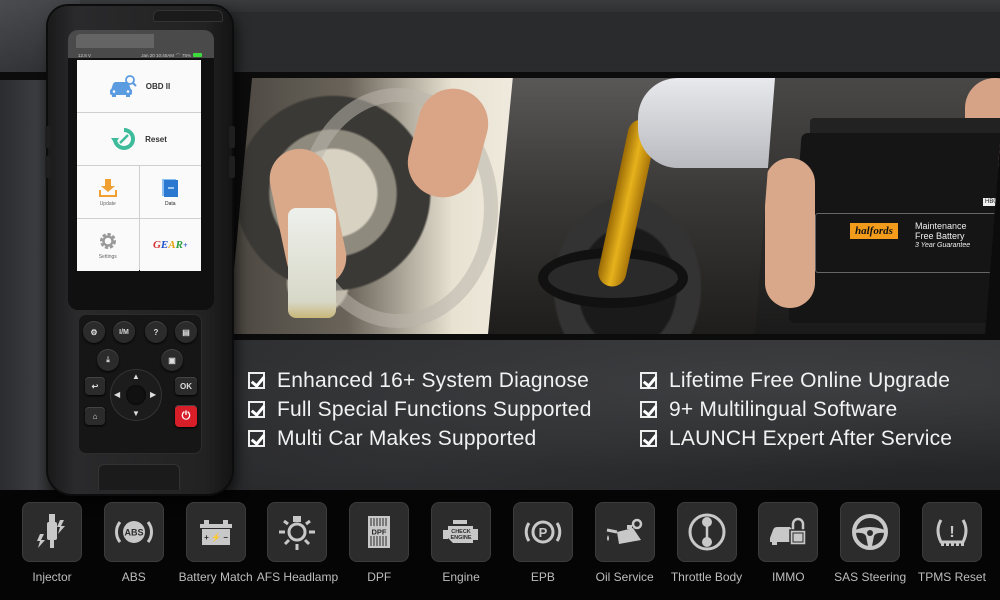 Image resolution: width=1000 pixels, height=600 pixels. What do you see at coordinates (117, 394) in the screenshot?
I see `dpad-left-icon: ◀` at bounding box center [117, 394].